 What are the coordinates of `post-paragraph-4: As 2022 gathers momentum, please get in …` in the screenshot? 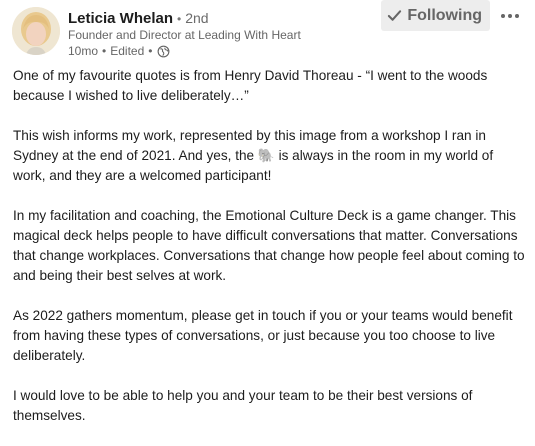 It's located at (263, 335).